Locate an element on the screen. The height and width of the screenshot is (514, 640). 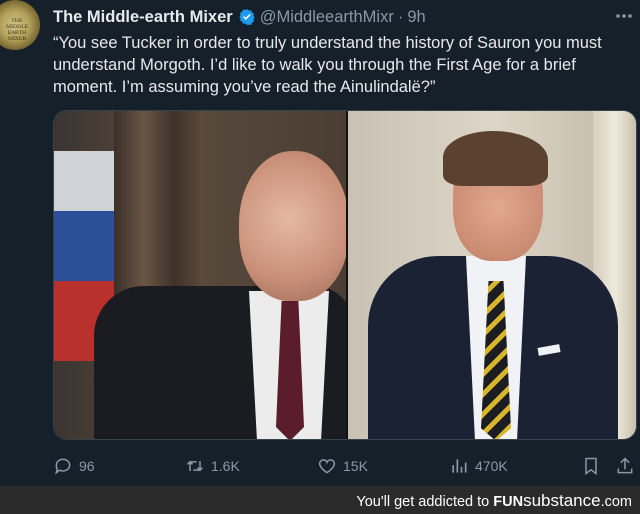
retweet-button: 1.6K is located at coordinates (212, 466).